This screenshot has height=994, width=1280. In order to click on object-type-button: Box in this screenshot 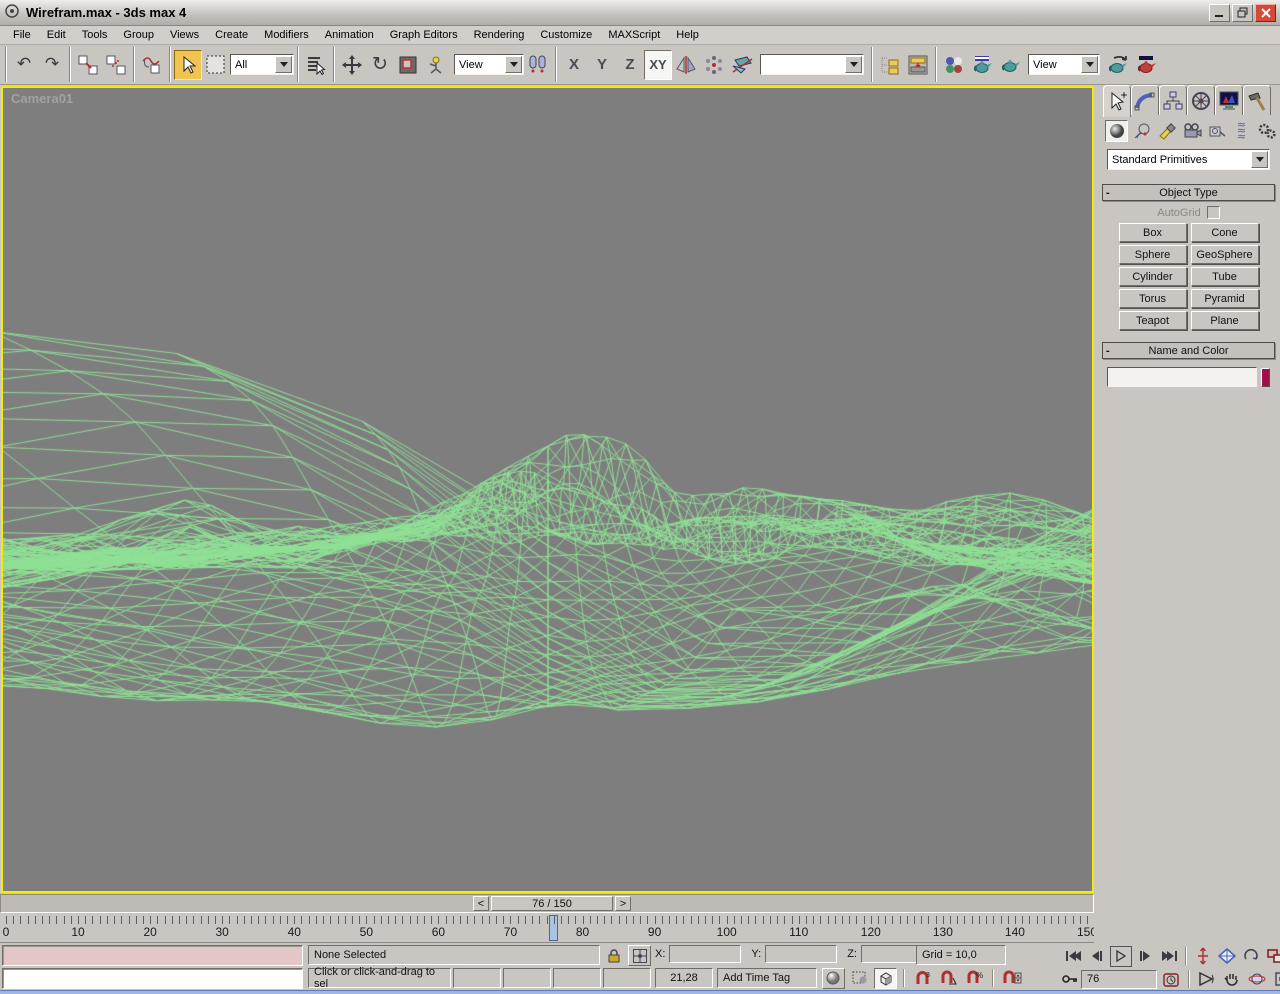, I will do `click(1152, 232)`.